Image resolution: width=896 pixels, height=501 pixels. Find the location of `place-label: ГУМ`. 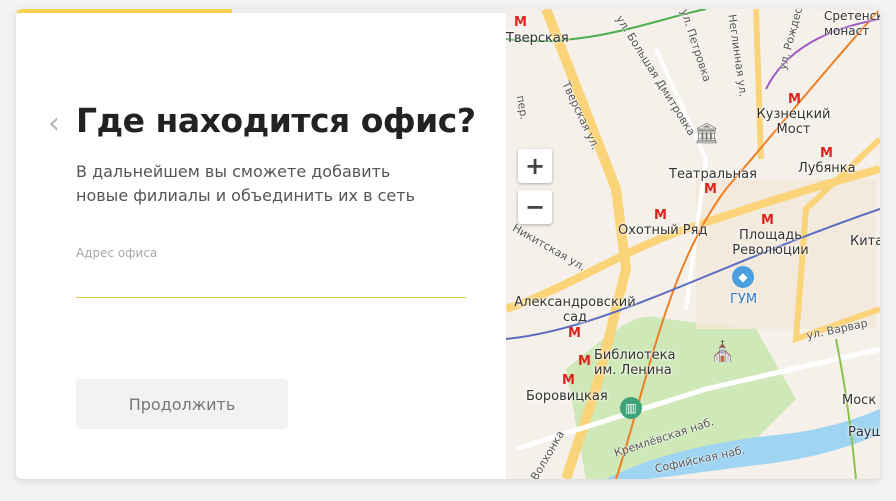

place-label: ГУМ is located at coordinates (744, 299).